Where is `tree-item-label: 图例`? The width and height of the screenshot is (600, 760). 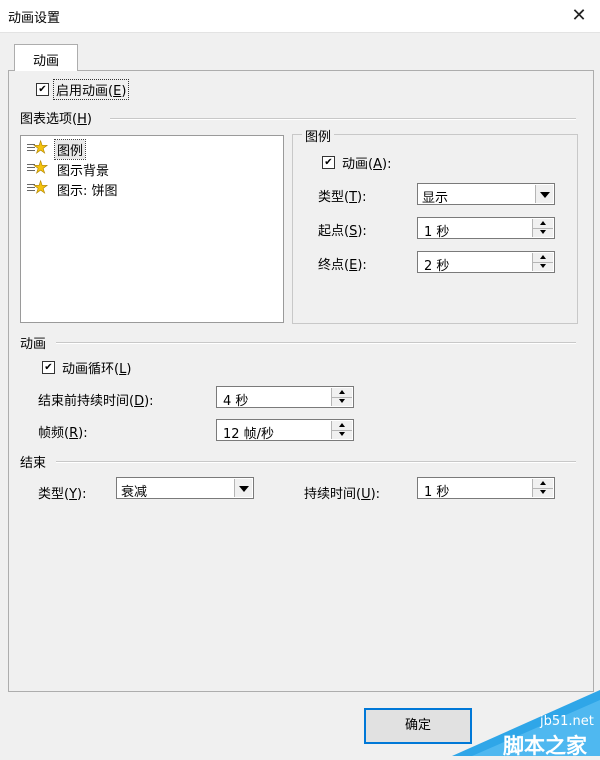
tree-item-label: 图例 is located at coordinates (70, 149).